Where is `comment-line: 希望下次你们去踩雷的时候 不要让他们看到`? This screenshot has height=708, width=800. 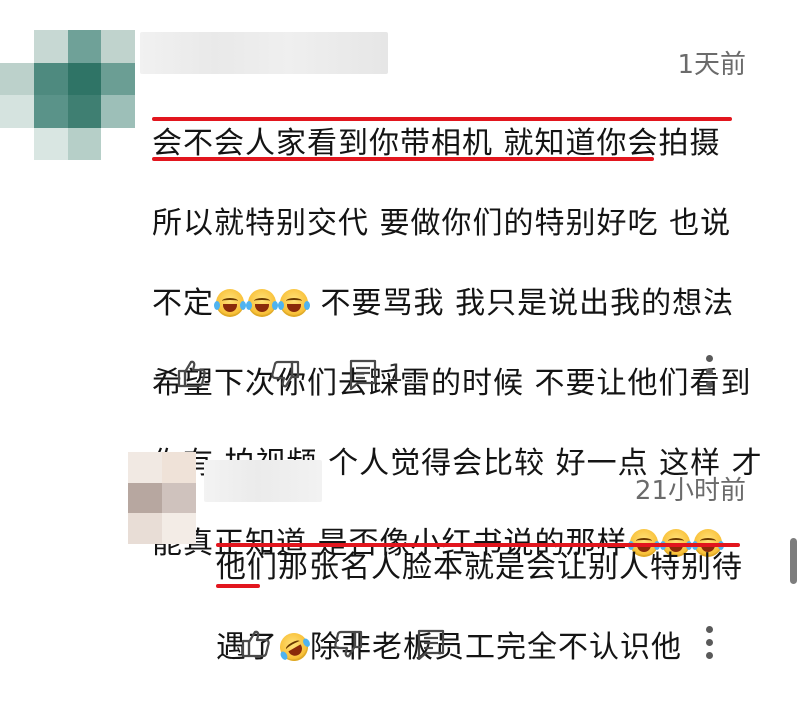
comment-line: 希望下次你们去踩雷的时候 不要让他们看到 is located at coordinates (452, 383).